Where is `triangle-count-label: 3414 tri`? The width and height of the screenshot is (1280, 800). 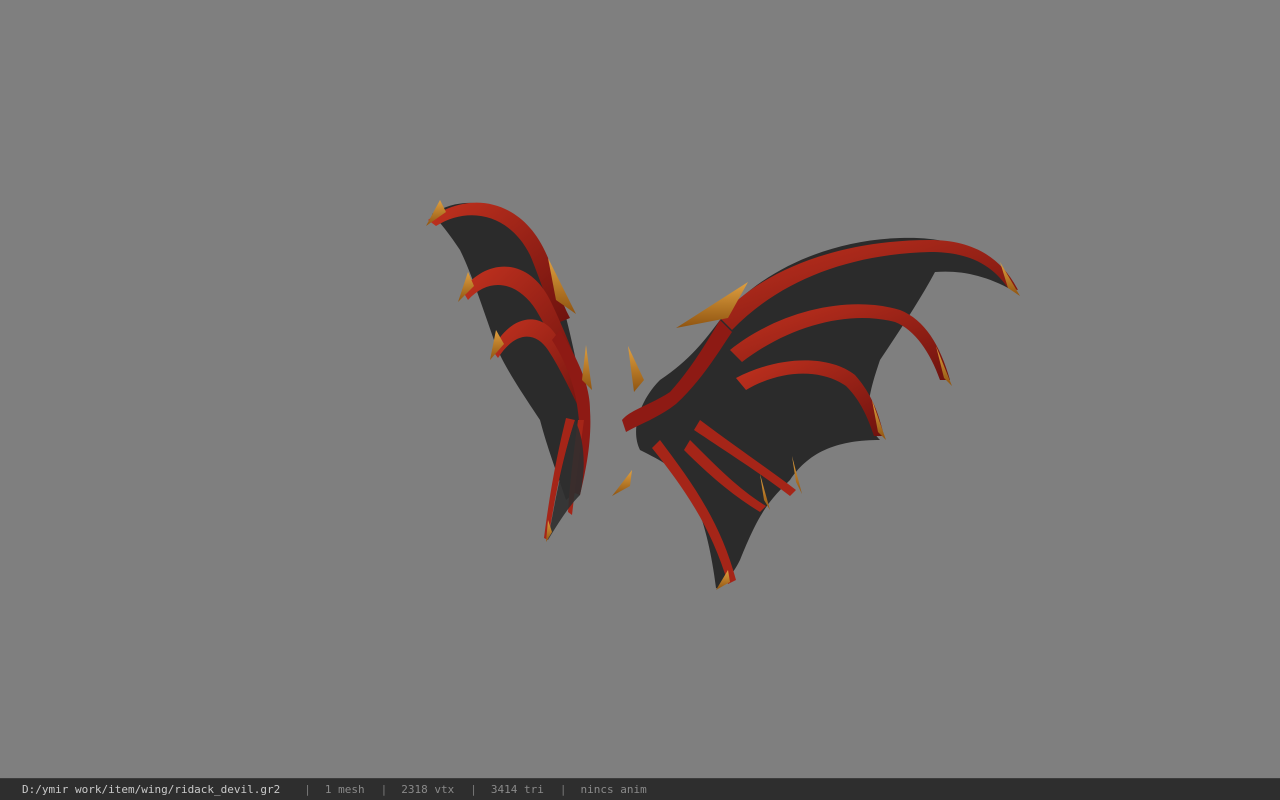
triangle-count-label: 3414 tri is located at coordinates (517, 789).